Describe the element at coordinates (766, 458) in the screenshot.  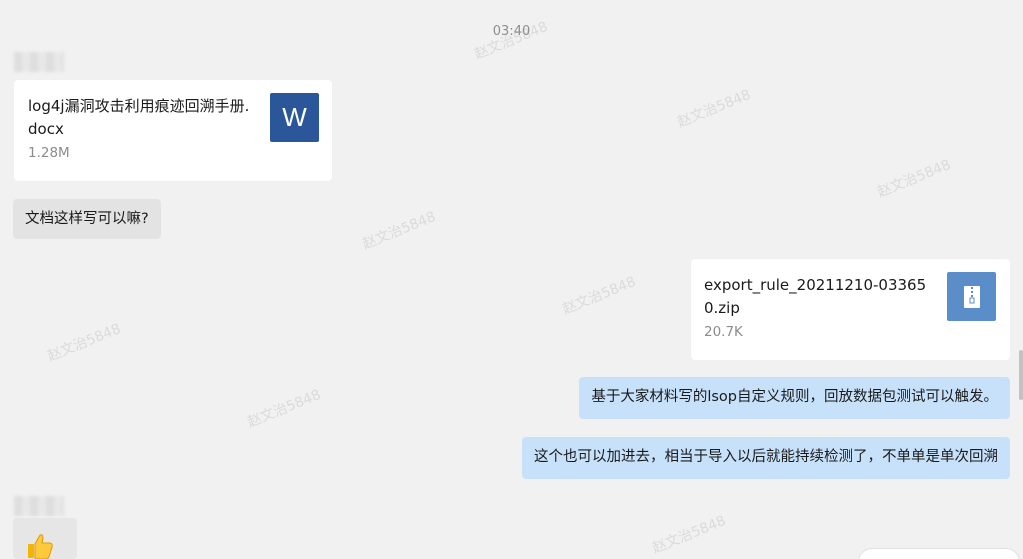
I see `outgoing-text-bubble: 这个也可以加进去，相当于导入以后就能持续检测了，不单单是单次回溯` at that location.